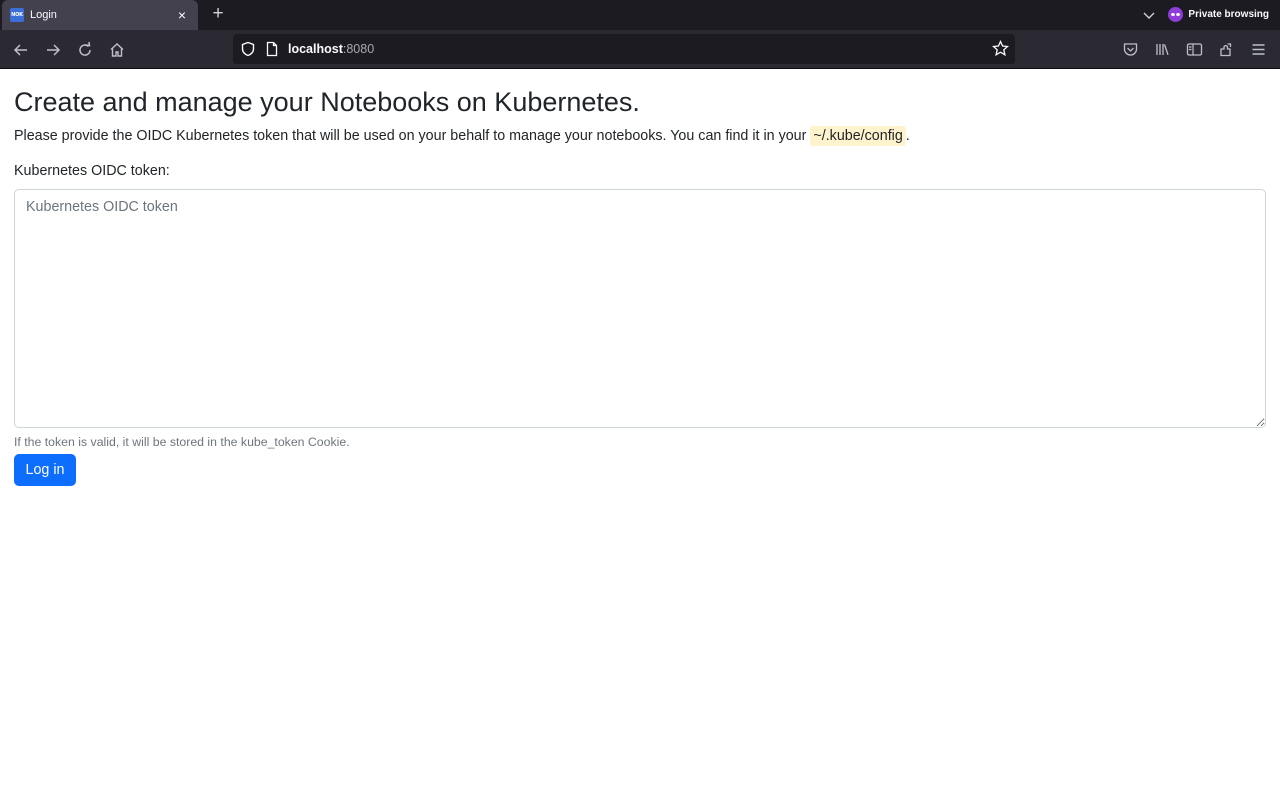 This screenshot has width=1280, height=794. What do you see at coordinates (315, 49) in the screenshot?
I see `url-host: localhost` at bounding box center [315, 49].